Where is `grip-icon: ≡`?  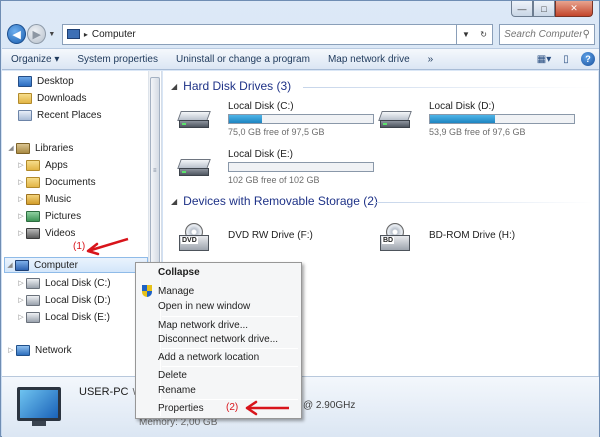 grip-icon: ≡ is located at coordinates (155, 171).